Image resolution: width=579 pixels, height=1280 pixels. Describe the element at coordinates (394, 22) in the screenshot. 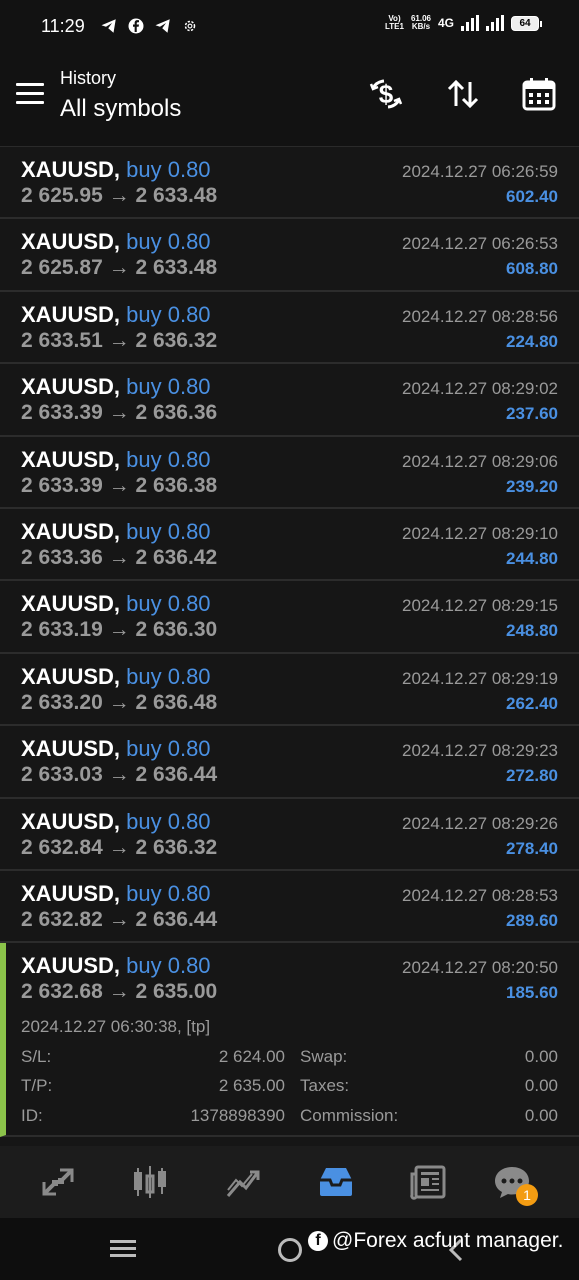

I see `volte-icon: Vo) LTE1` at that location.